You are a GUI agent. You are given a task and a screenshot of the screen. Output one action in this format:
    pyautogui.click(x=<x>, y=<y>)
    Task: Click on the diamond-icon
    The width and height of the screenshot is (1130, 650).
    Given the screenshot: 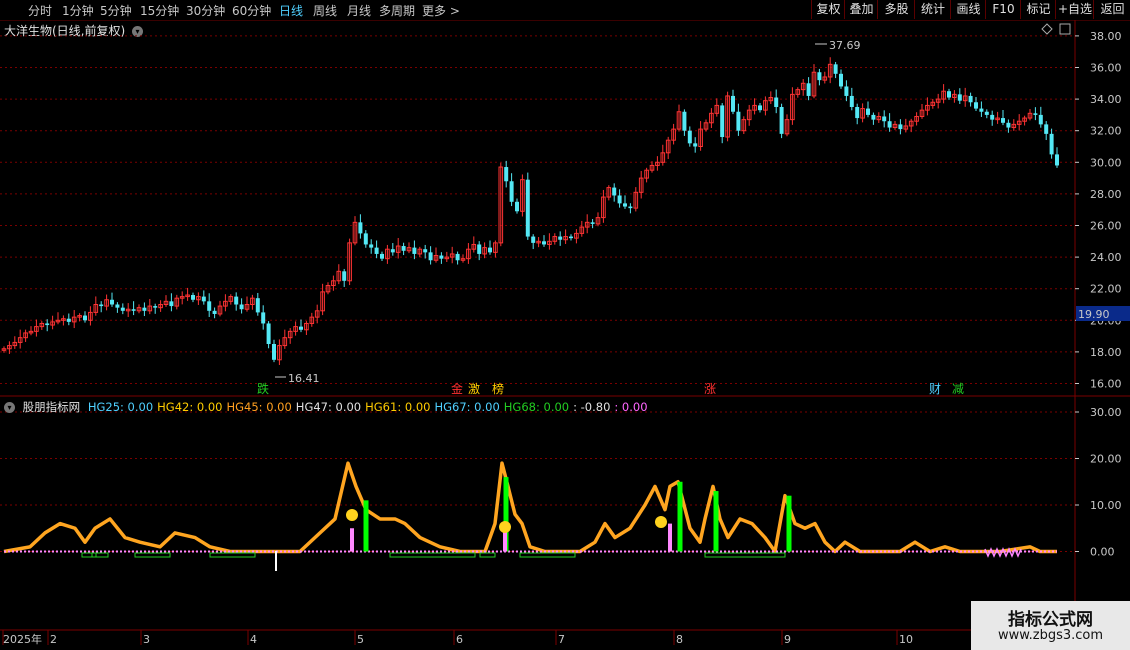 What is the action you would take?
    pyautogui.click(x=1047, y=29)
    